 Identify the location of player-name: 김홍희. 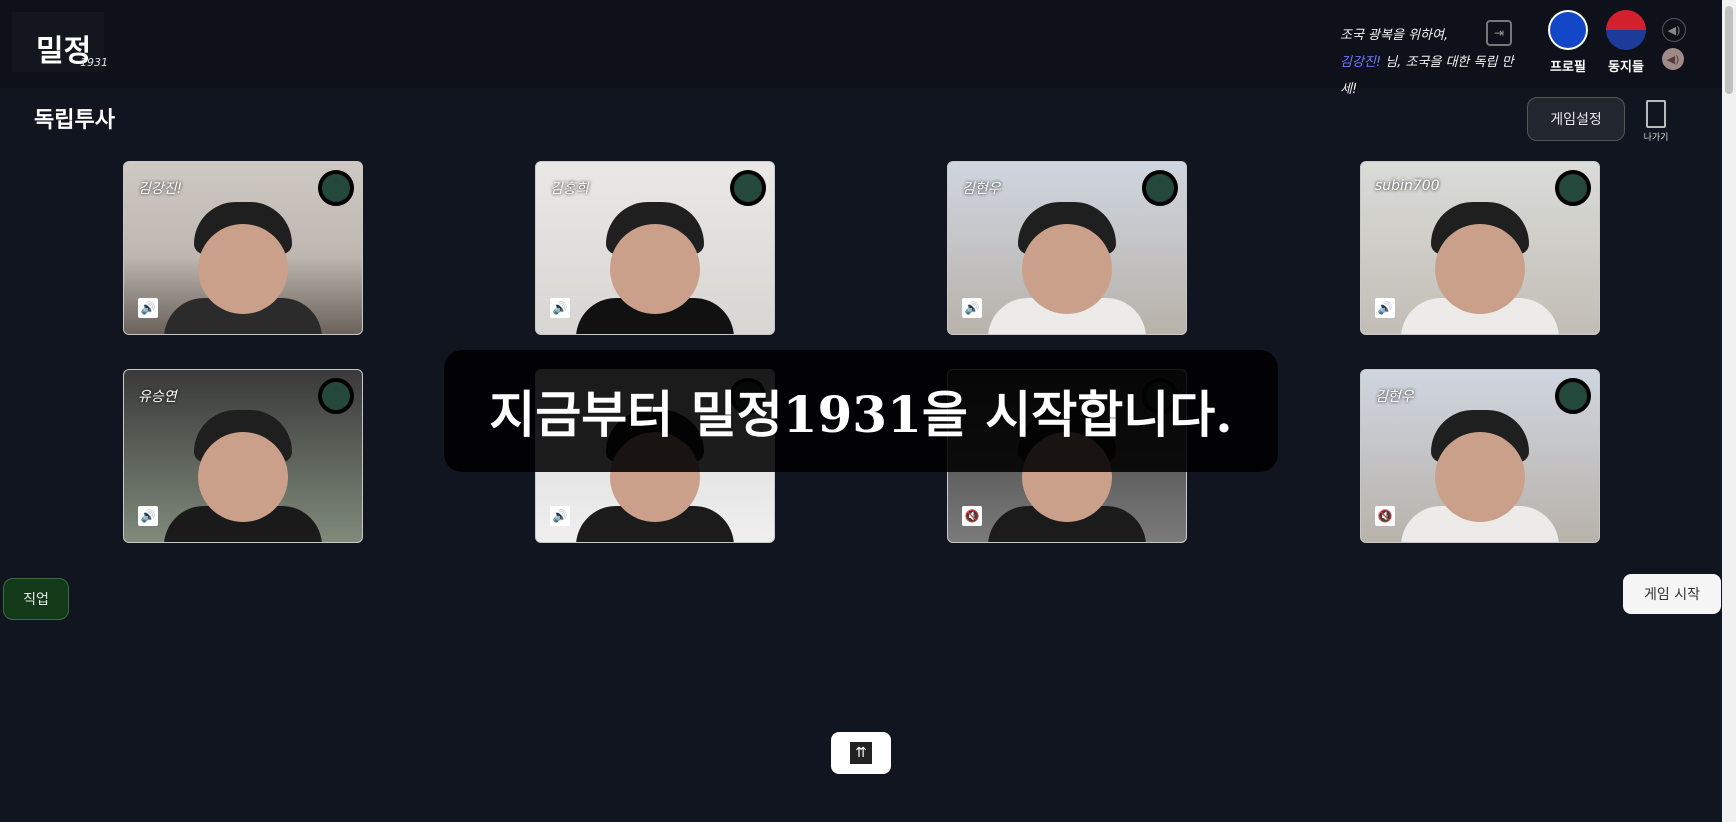
(569, 189).